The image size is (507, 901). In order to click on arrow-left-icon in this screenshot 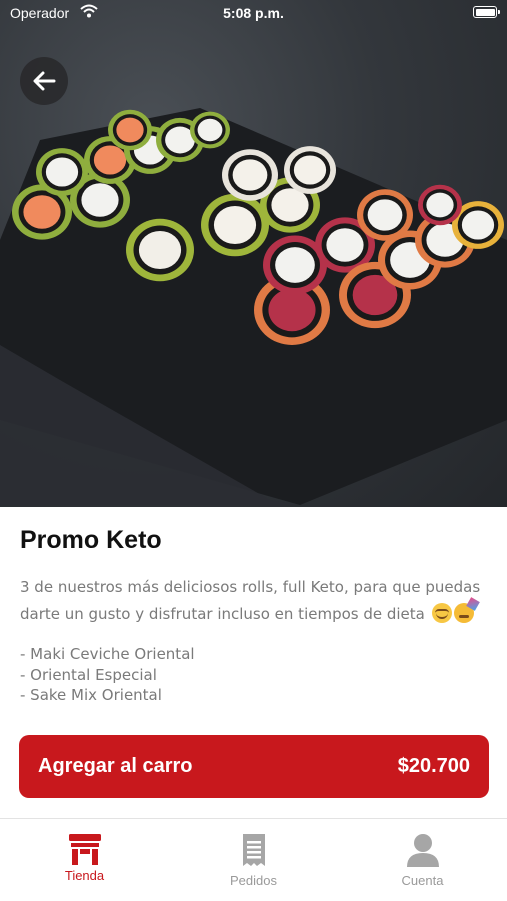, I will do `click(44, 81)`.